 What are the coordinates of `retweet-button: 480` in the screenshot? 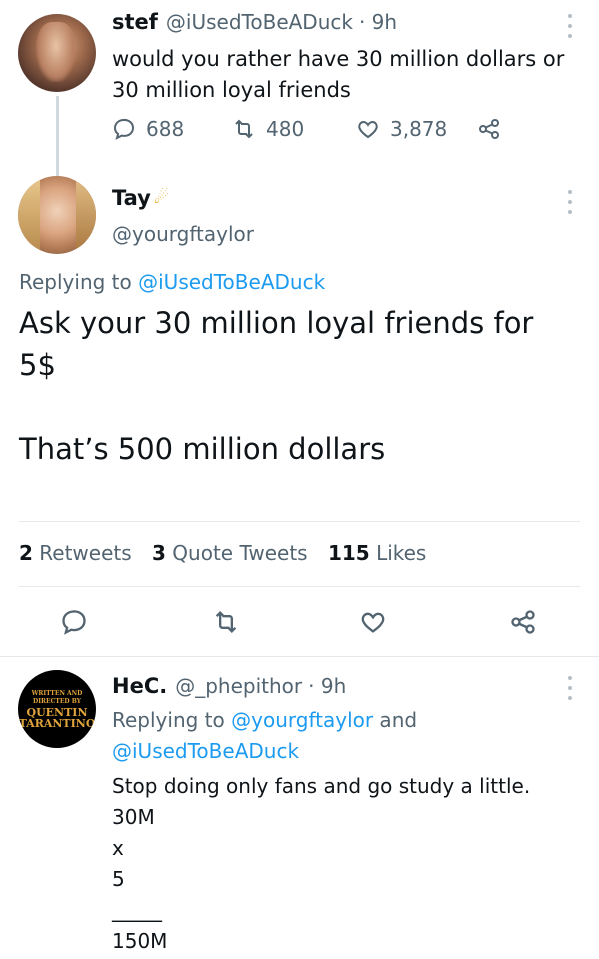 It's located at (268, 129).